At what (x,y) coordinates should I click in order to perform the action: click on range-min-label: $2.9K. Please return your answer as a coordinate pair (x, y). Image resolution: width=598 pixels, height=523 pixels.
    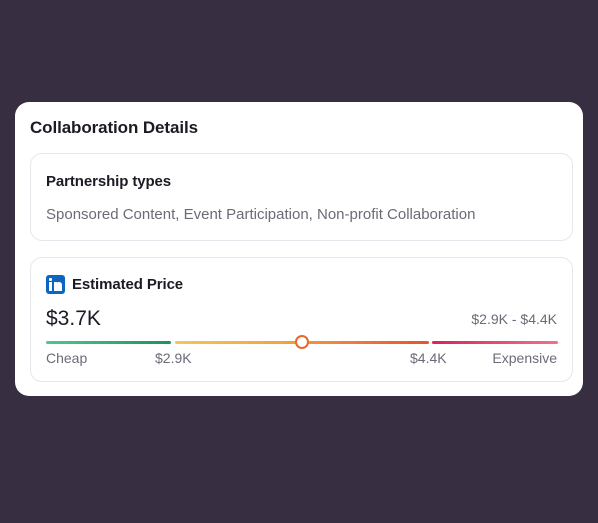
    Looking at the image, I should click on (173, 358).